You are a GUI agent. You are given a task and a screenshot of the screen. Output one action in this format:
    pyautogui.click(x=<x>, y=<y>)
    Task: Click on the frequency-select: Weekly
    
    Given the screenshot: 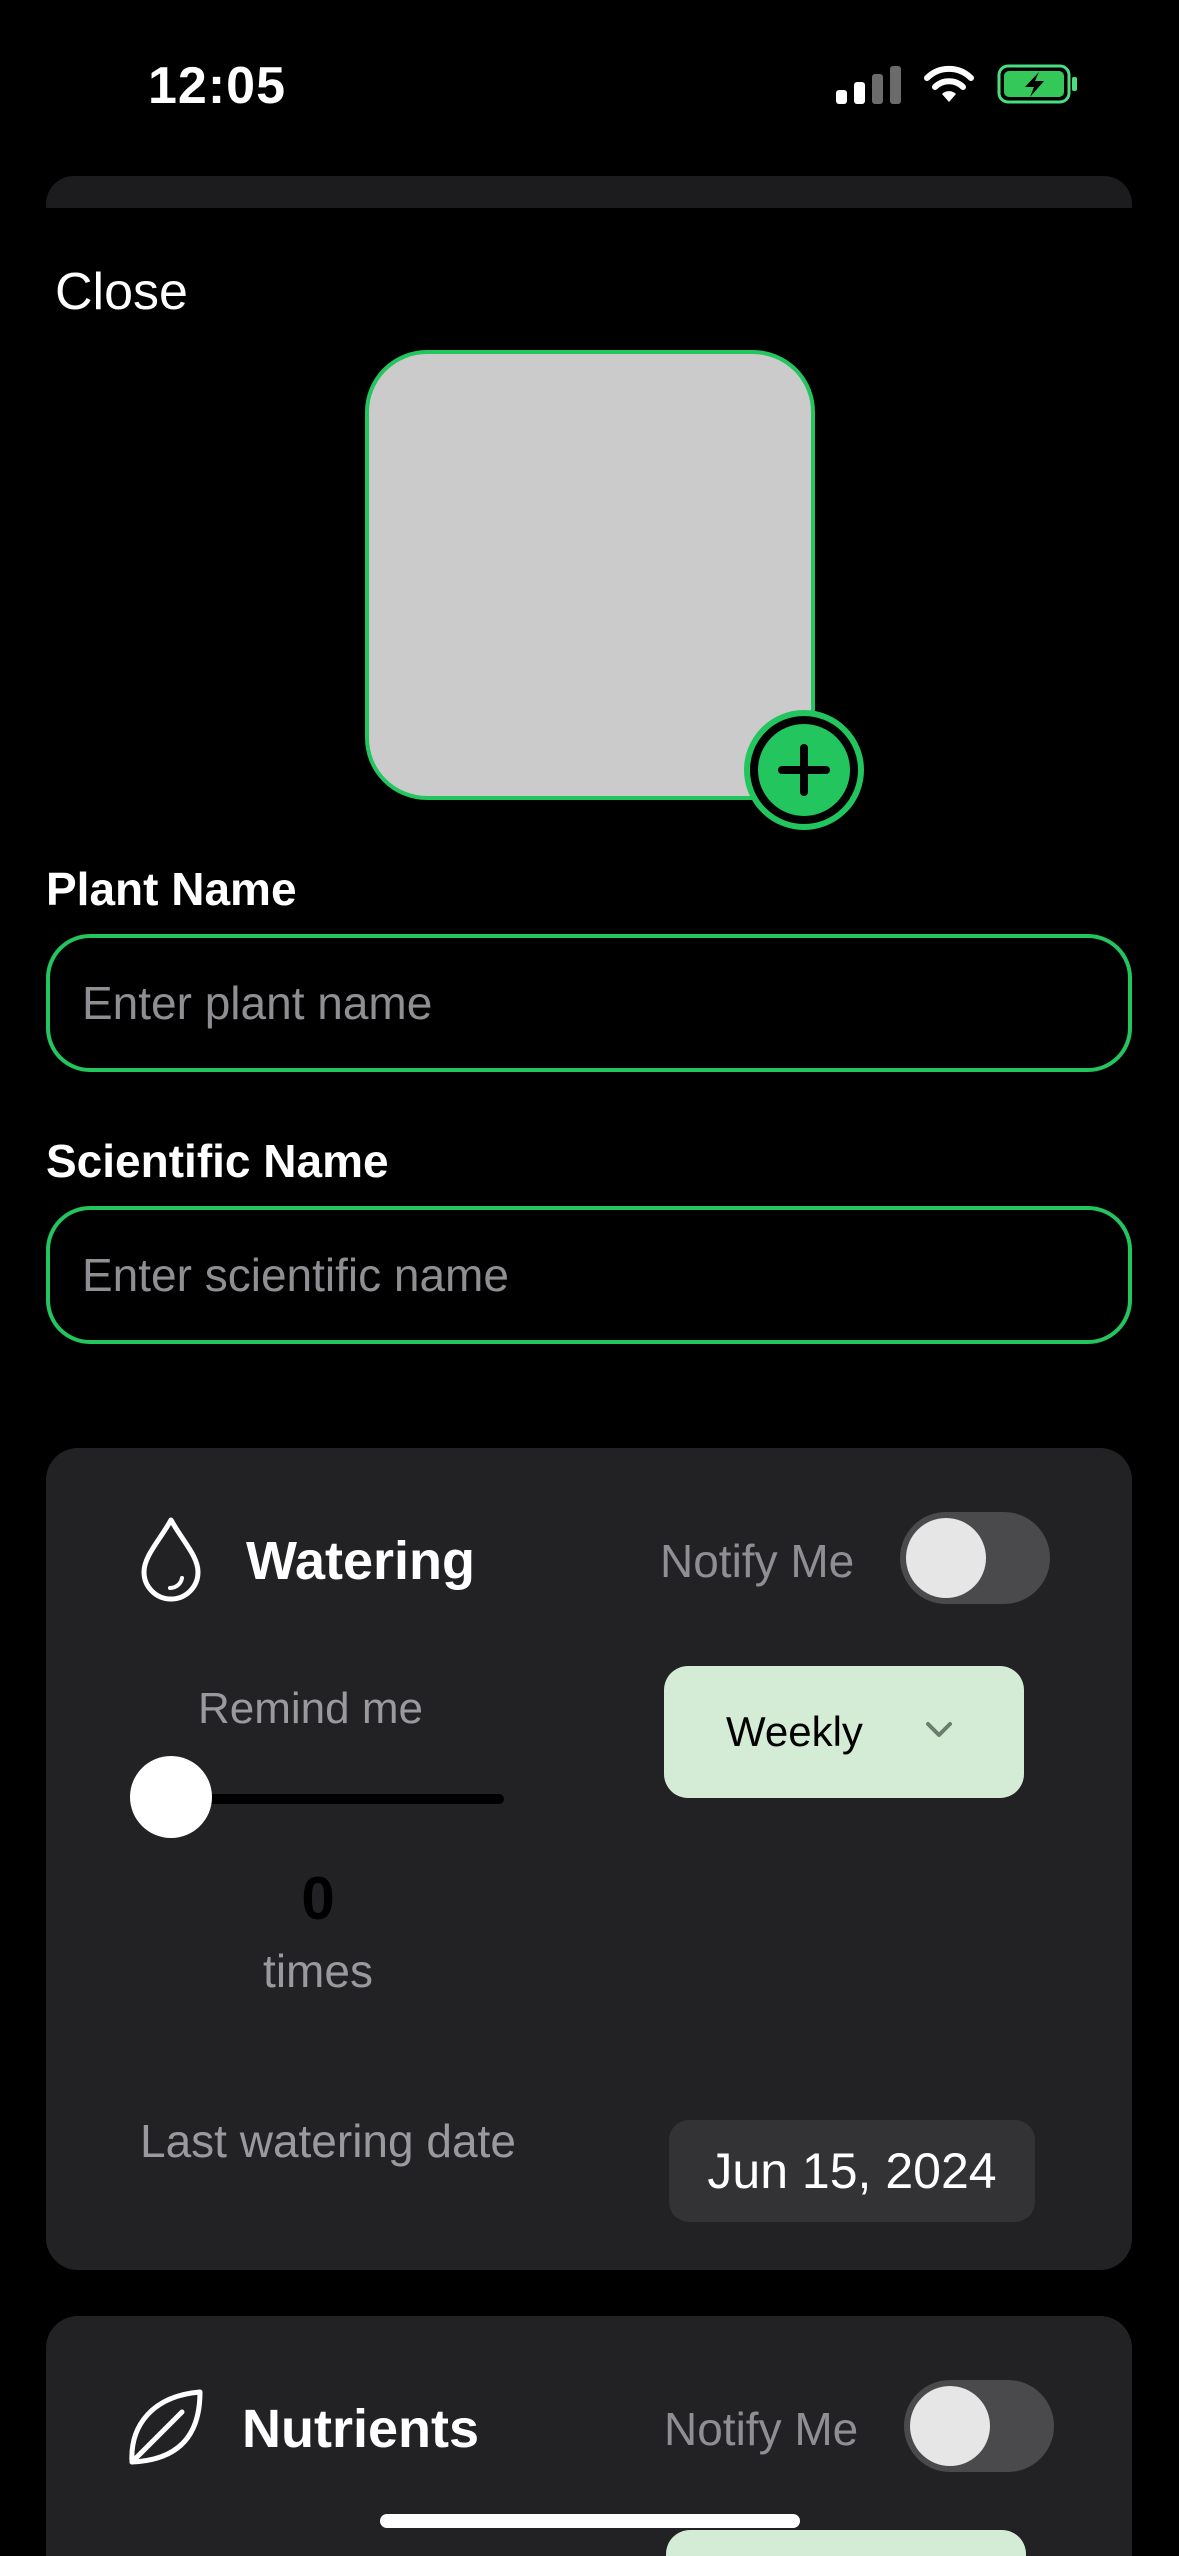 What is the action you would take?
    pyautogui.click(x=844, y=1732)
    